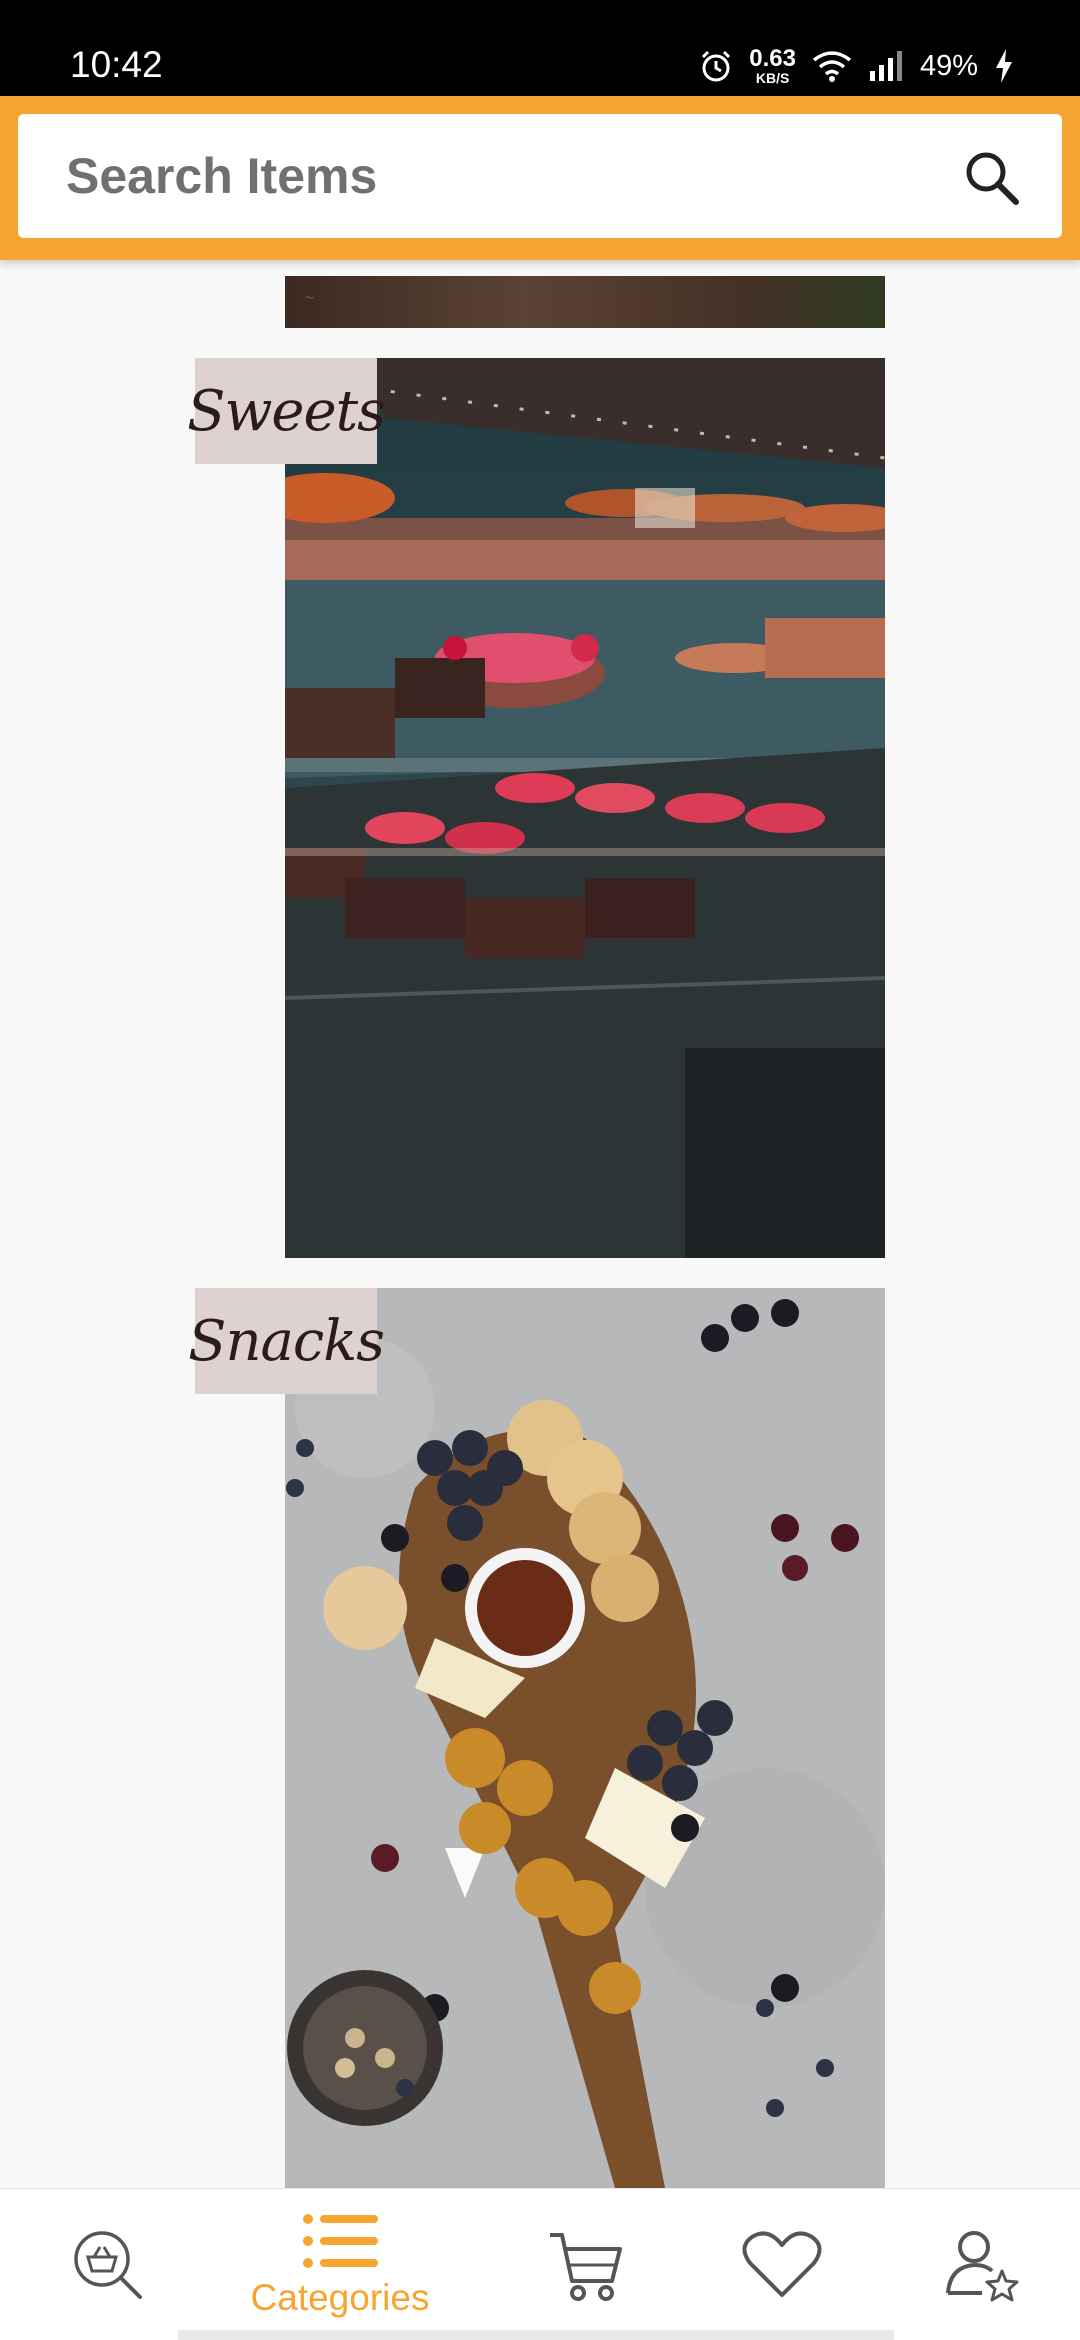 The height and width of the screenshot is (2340, 1080). What do you see at coordinates (992, 178) in the screenshot?
I see `search-icon` at bounding box center [992, 178].